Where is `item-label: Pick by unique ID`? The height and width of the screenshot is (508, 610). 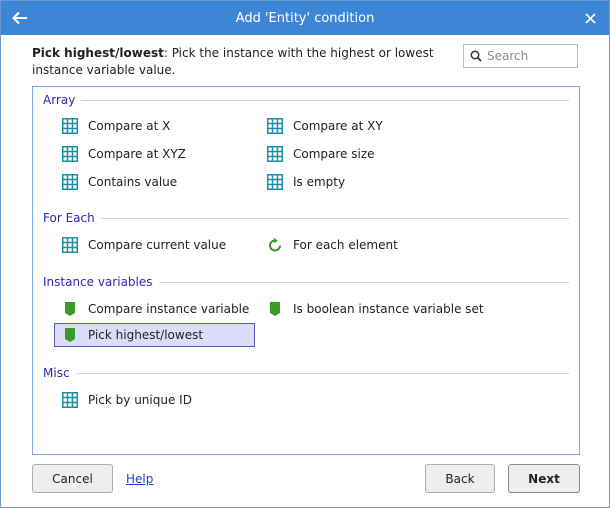
item-label: Pick by unique ID is located at coordinates (140, 400).